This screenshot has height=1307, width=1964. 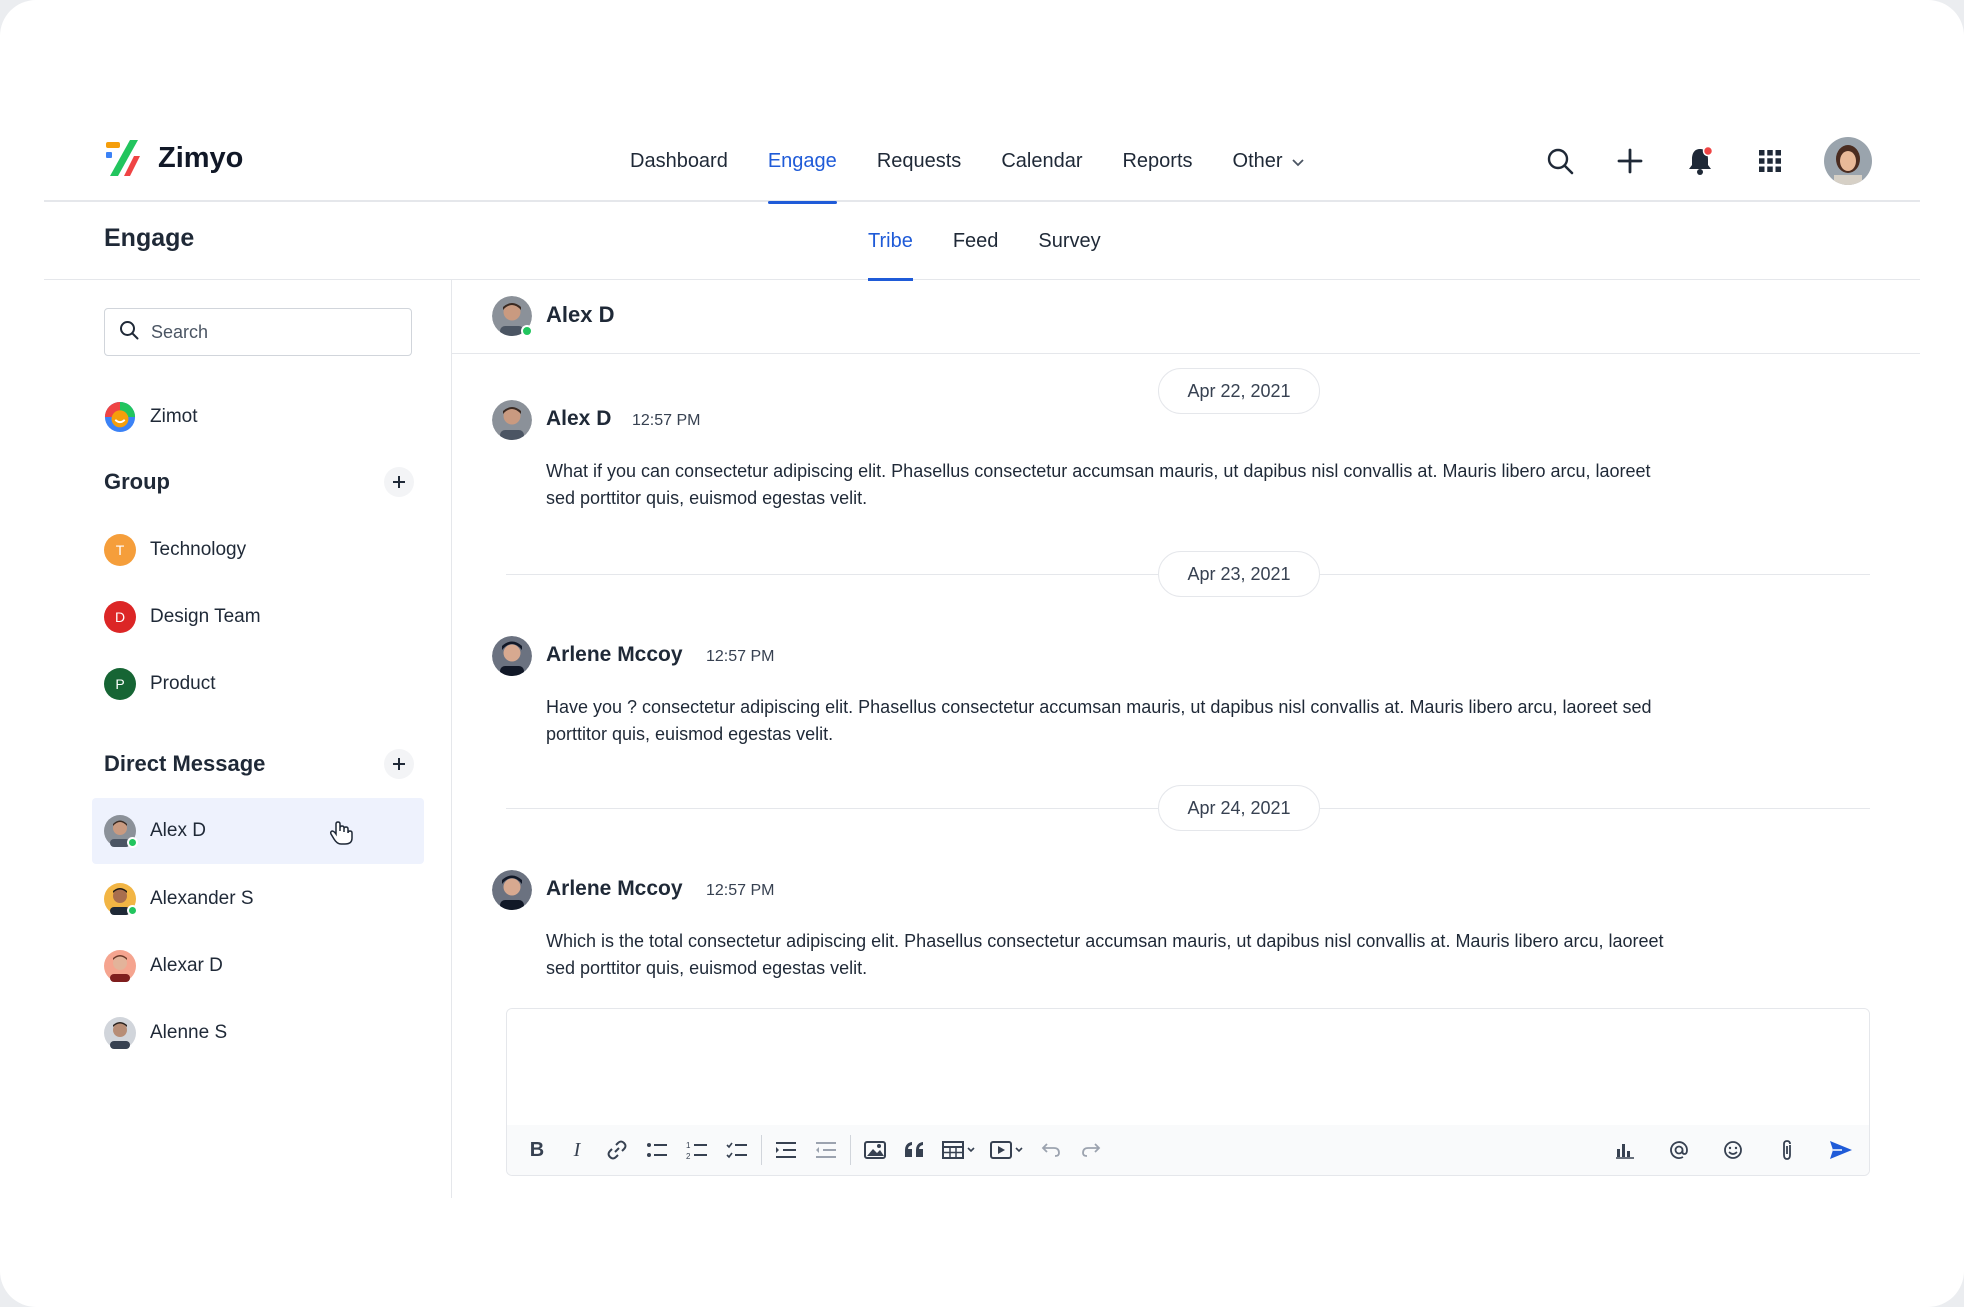 I want to click on redo-icon, so click(x=1091, y=1150).